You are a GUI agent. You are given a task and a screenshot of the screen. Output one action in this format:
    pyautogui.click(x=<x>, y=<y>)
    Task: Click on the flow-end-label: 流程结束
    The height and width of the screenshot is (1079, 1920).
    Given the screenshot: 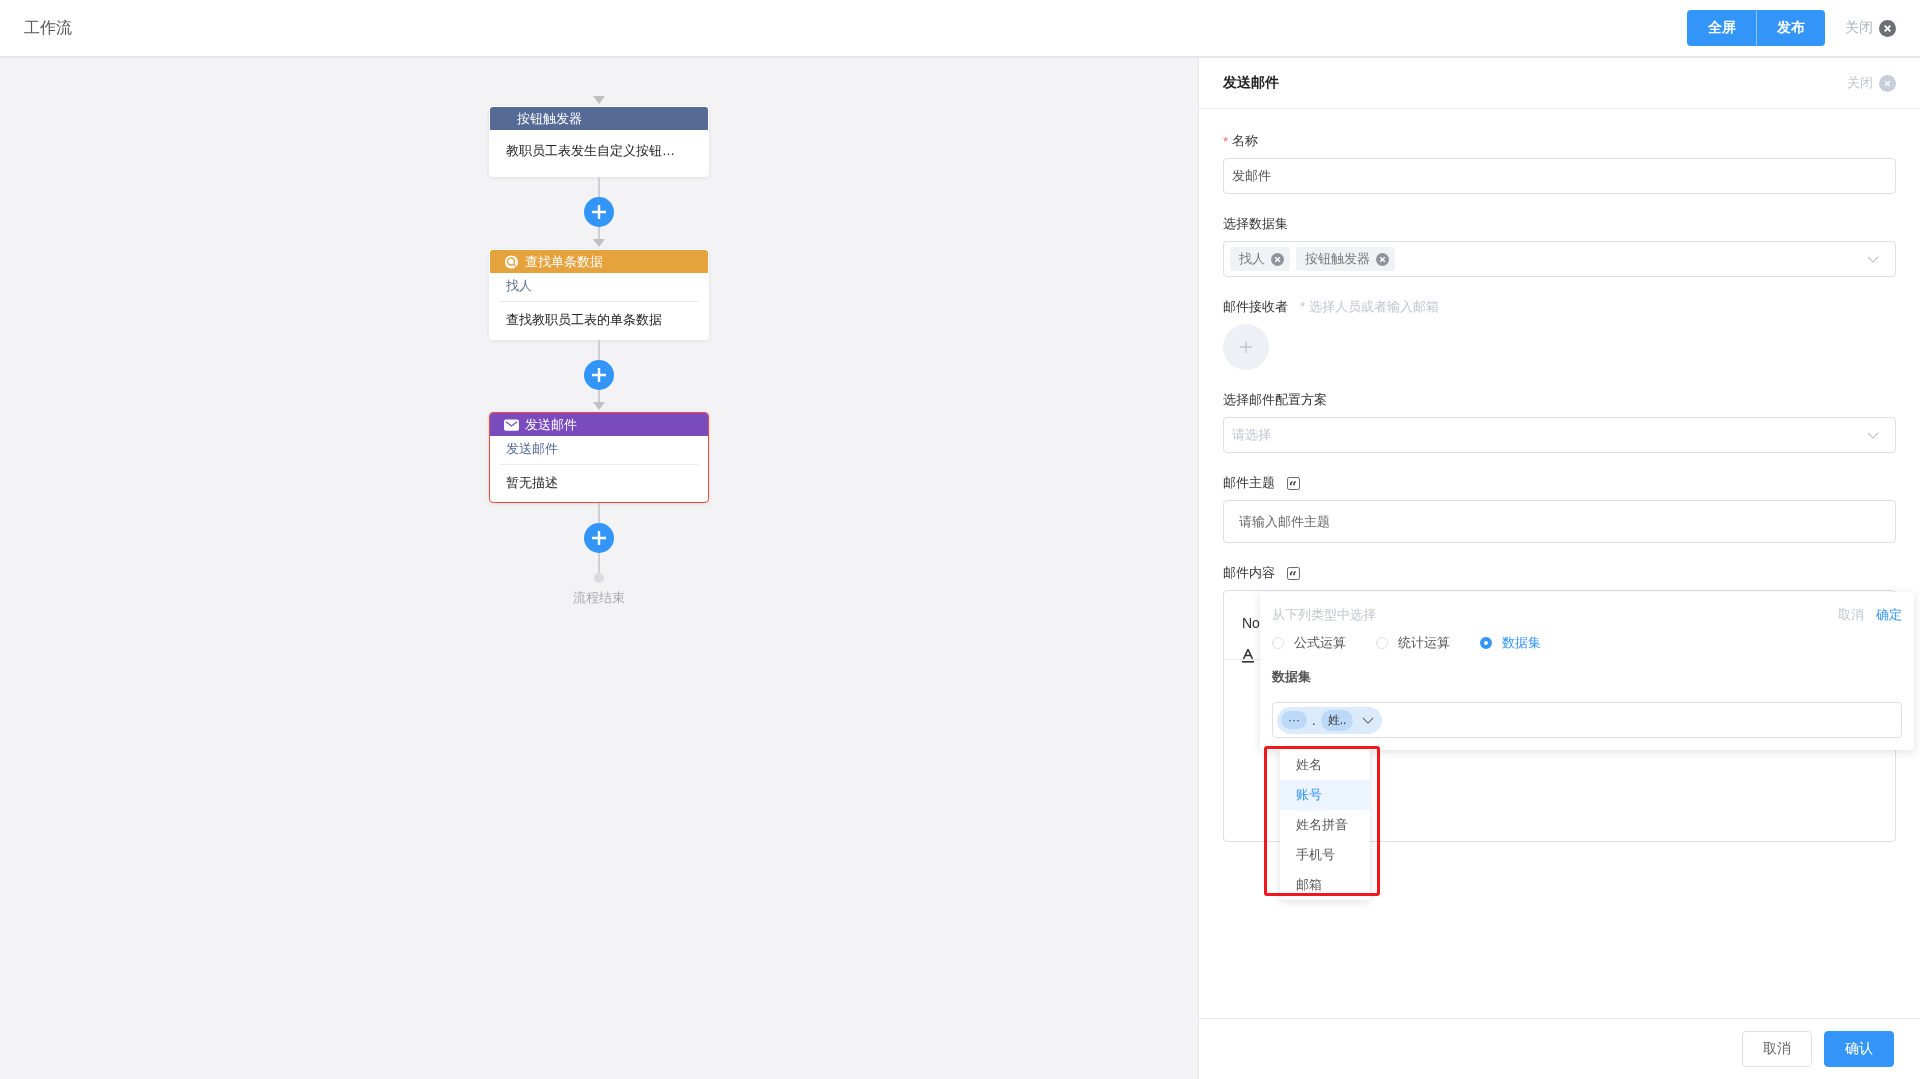 What is the action you would take?
    pyautogui.click(x=599, y=598)
    